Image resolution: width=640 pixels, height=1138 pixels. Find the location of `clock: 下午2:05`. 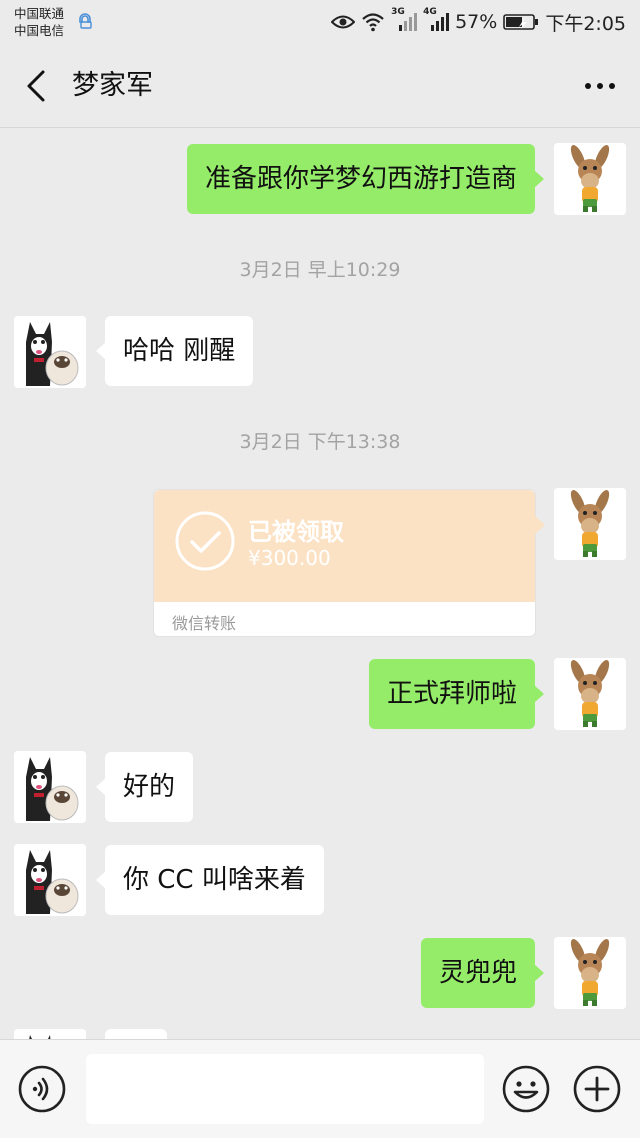

clock: 下午2:05 is located at coordinates (585, 23).